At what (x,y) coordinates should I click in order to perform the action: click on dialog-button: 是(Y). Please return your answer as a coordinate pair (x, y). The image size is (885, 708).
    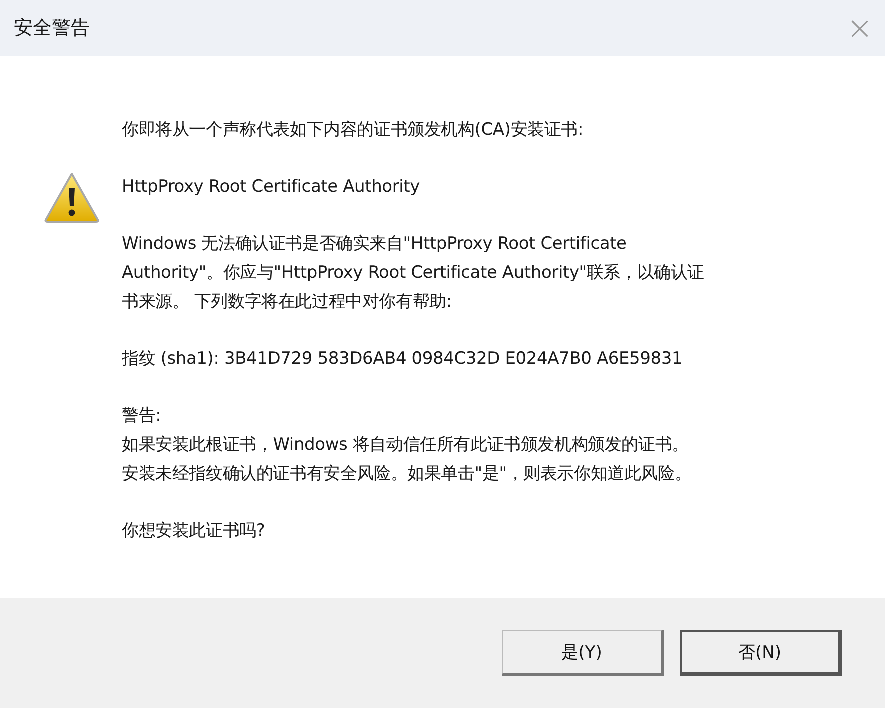
    Looking at the image, I should click on (583, 653).